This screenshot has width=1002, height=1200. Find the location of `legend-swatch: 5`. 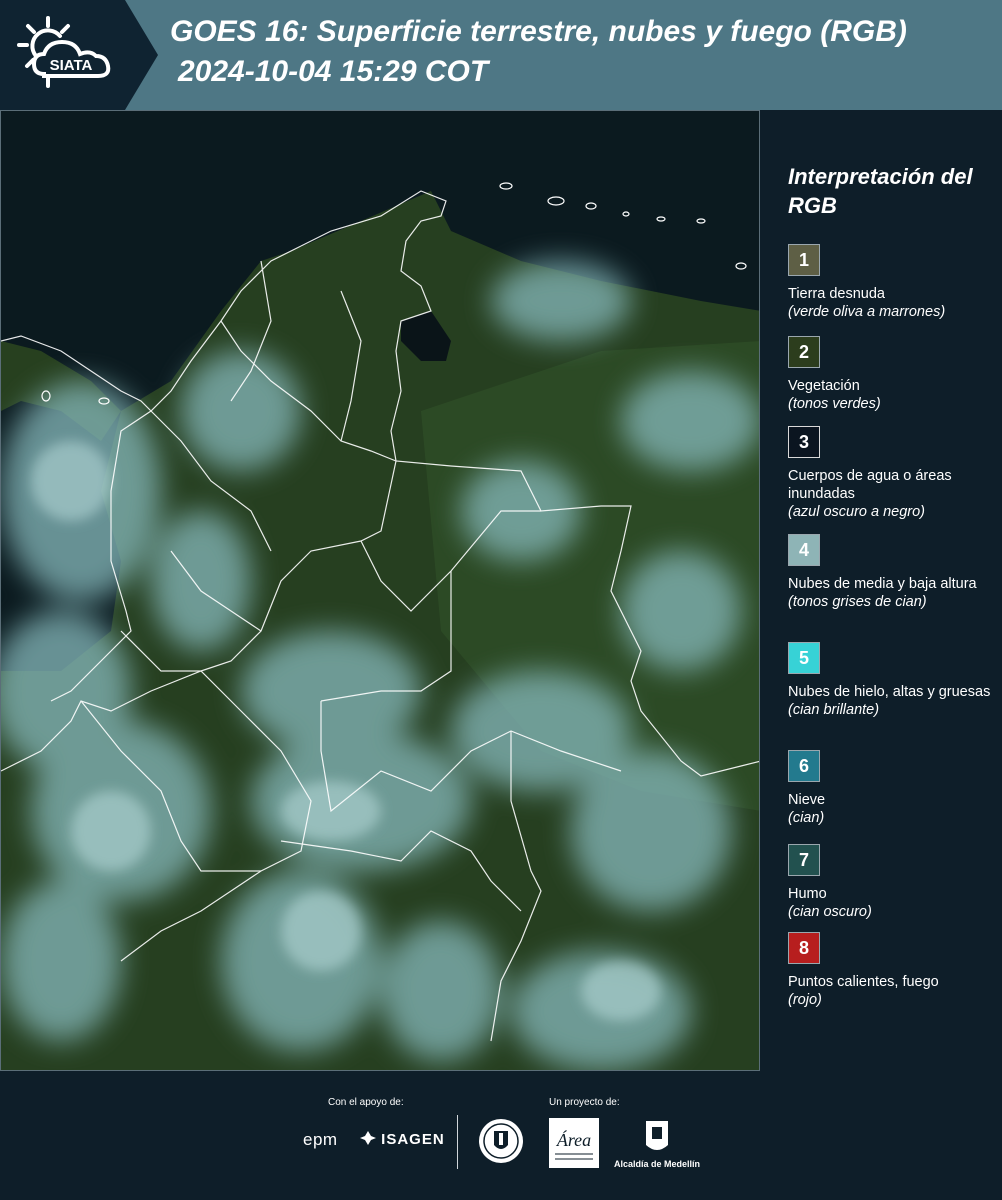

legend-swatch: 5 is located at coordinates (804, 658).